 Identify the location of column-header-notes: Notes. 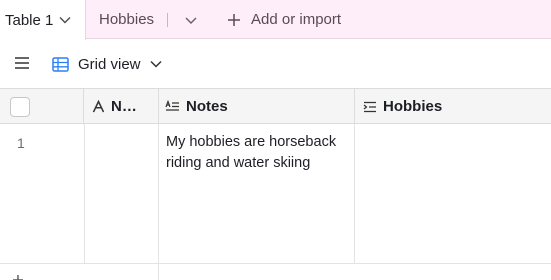
(257, 106).